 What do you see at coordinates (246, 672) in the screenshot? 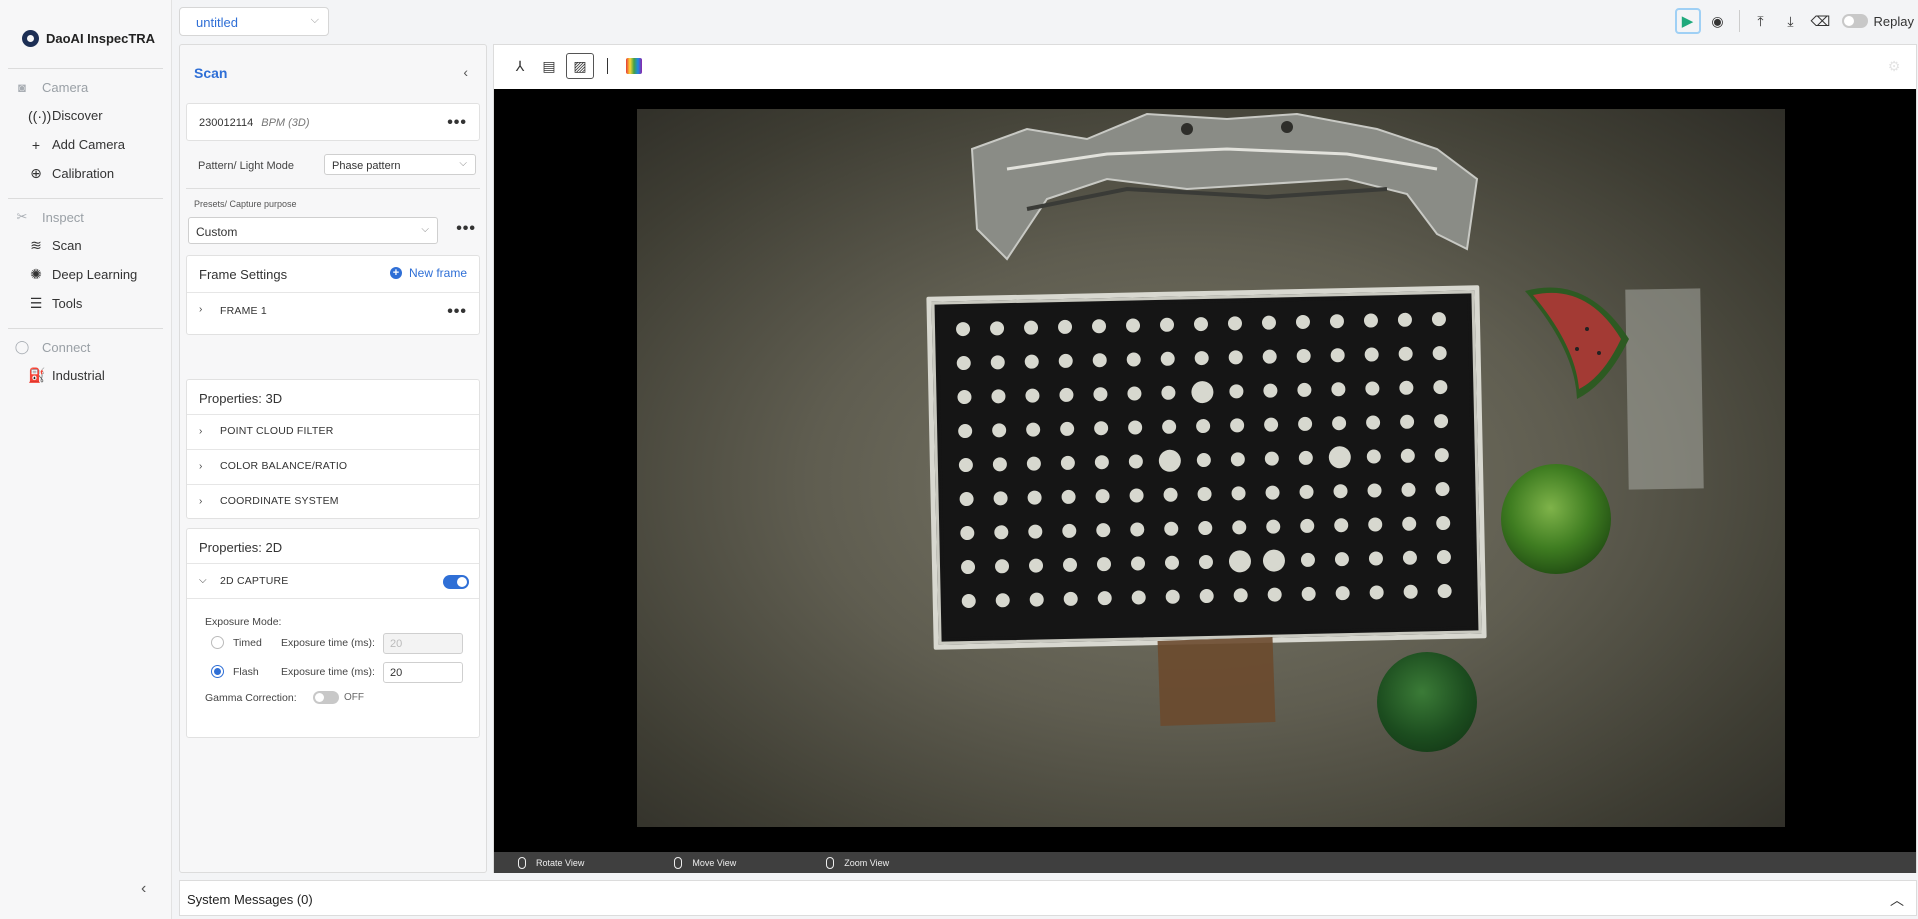
I see `flash-label: Flash` at bounding box center [246, 672].